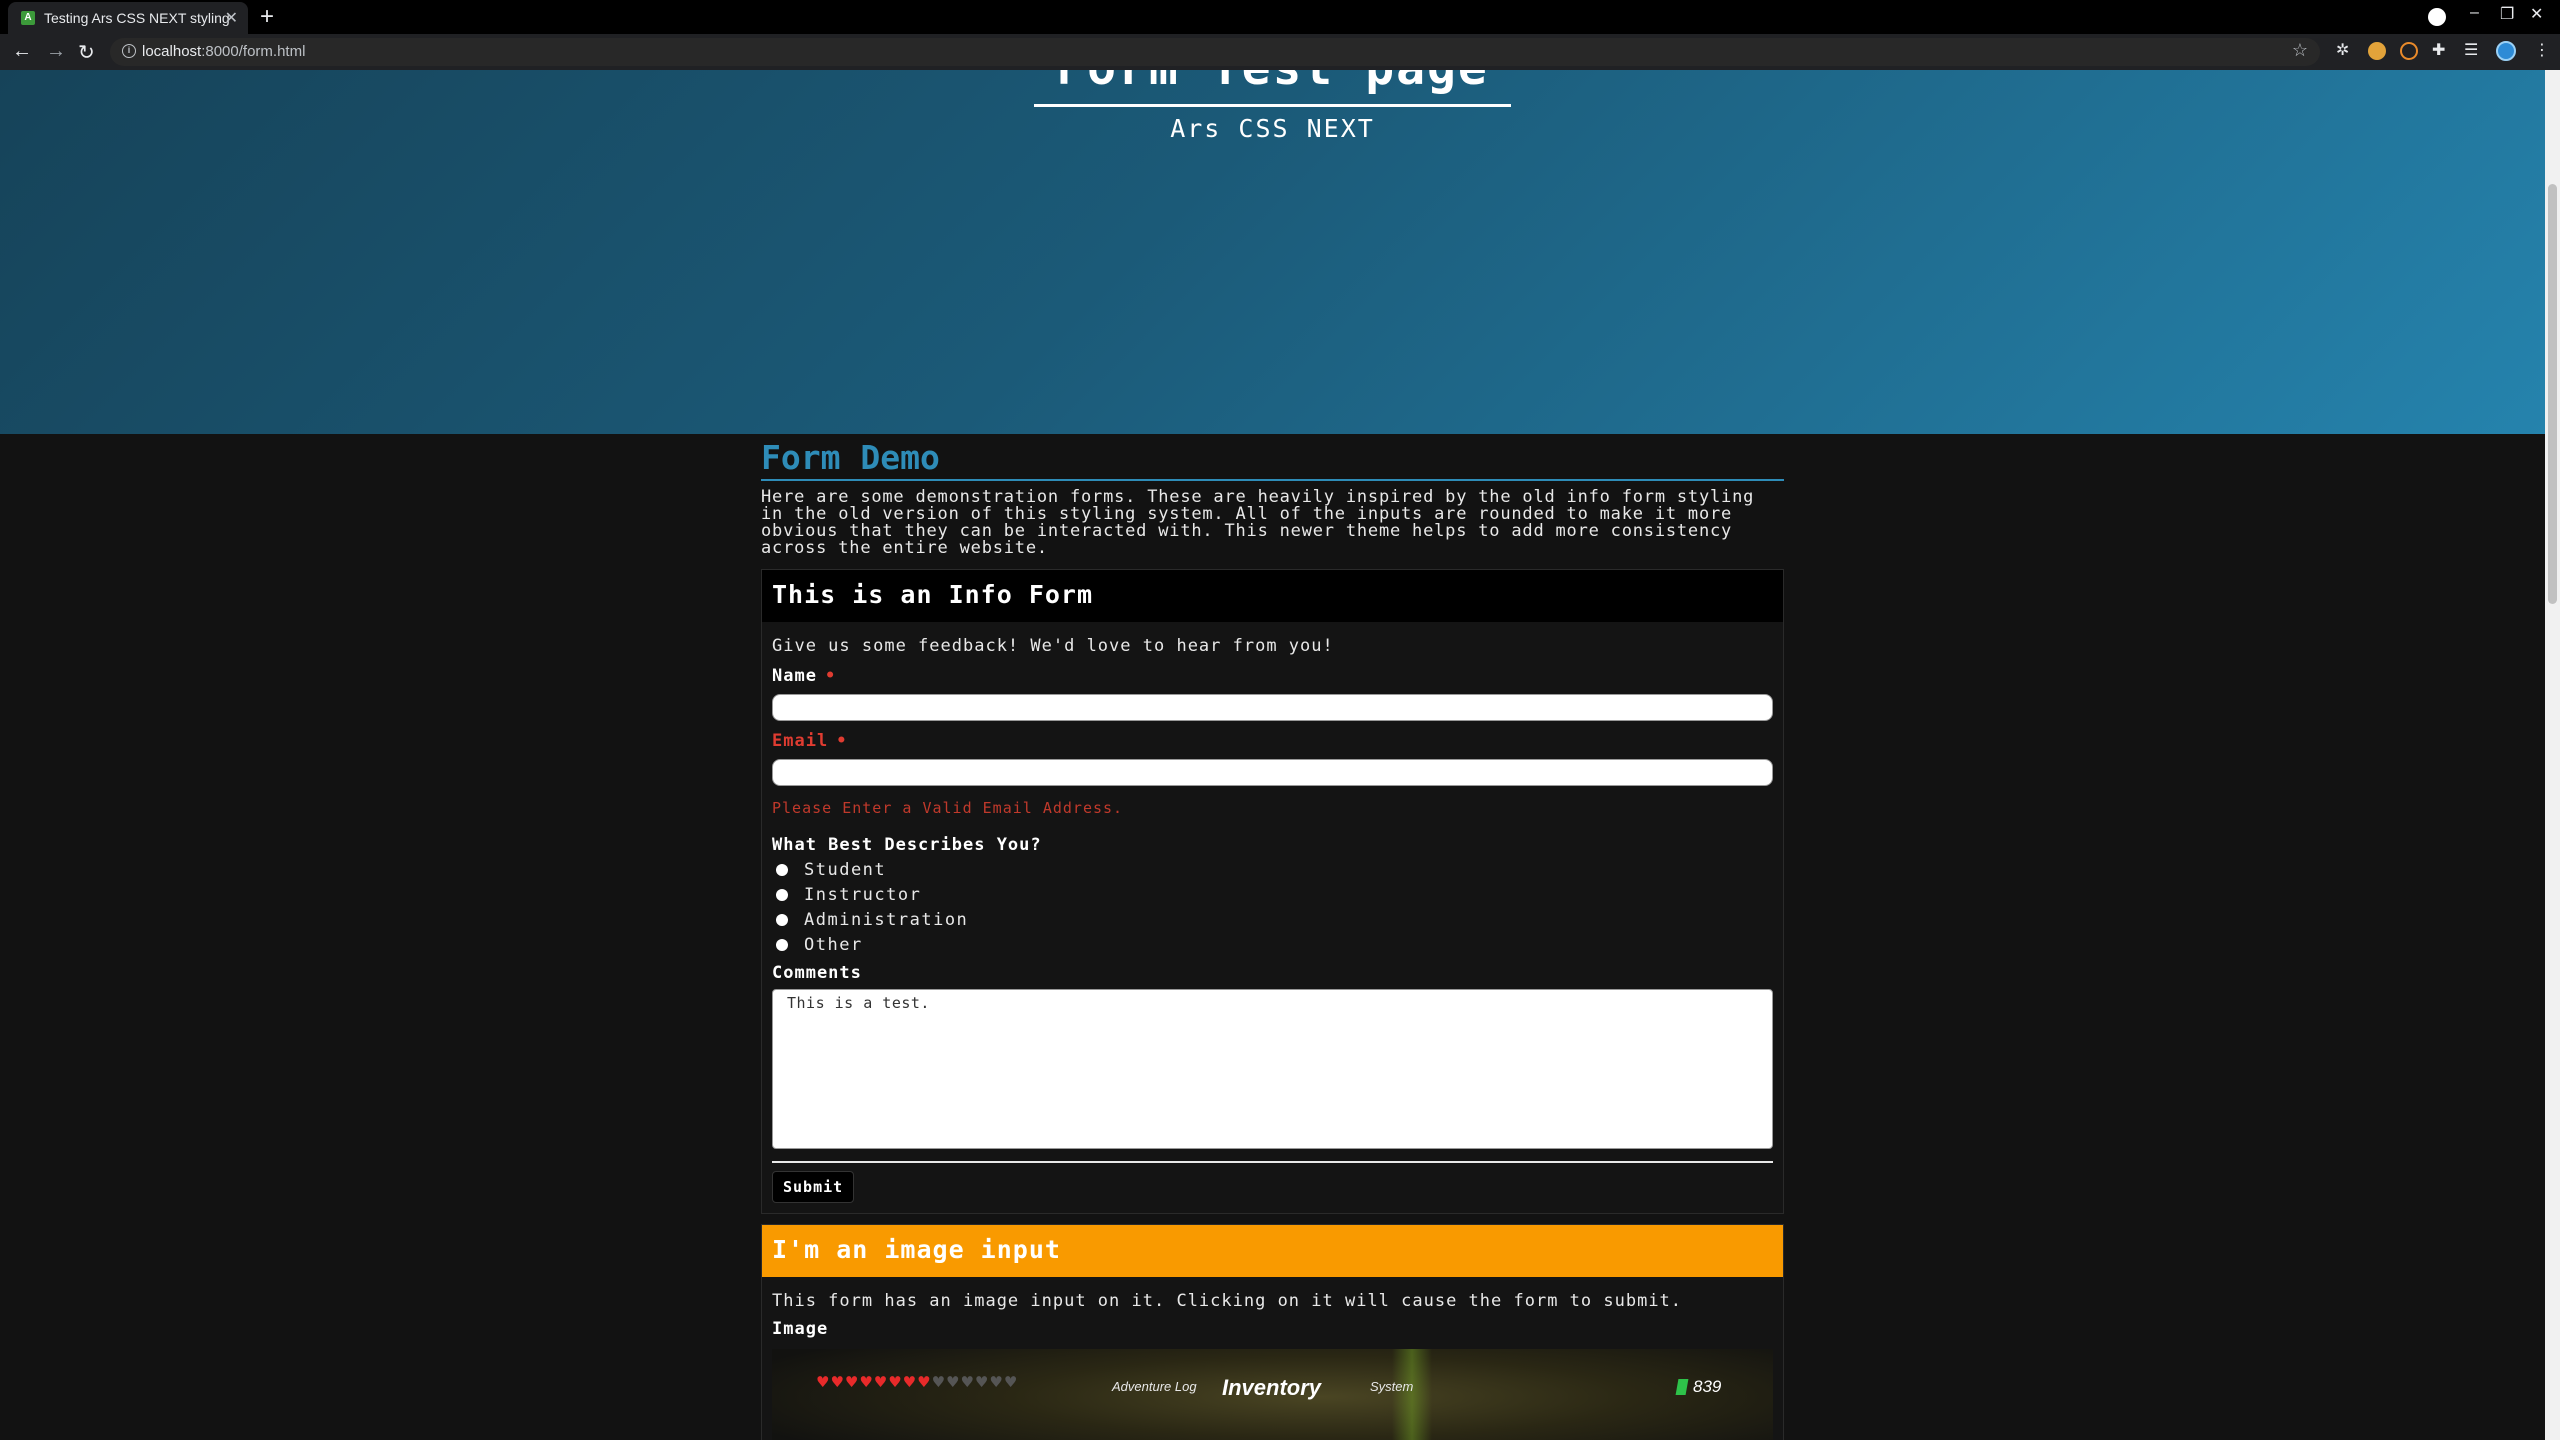 This screenshot has height=1440, width=2560. Describe the element at coordinates (1272, 1387) in the screenshot. I see `inventory-title: Inventory` at that location.